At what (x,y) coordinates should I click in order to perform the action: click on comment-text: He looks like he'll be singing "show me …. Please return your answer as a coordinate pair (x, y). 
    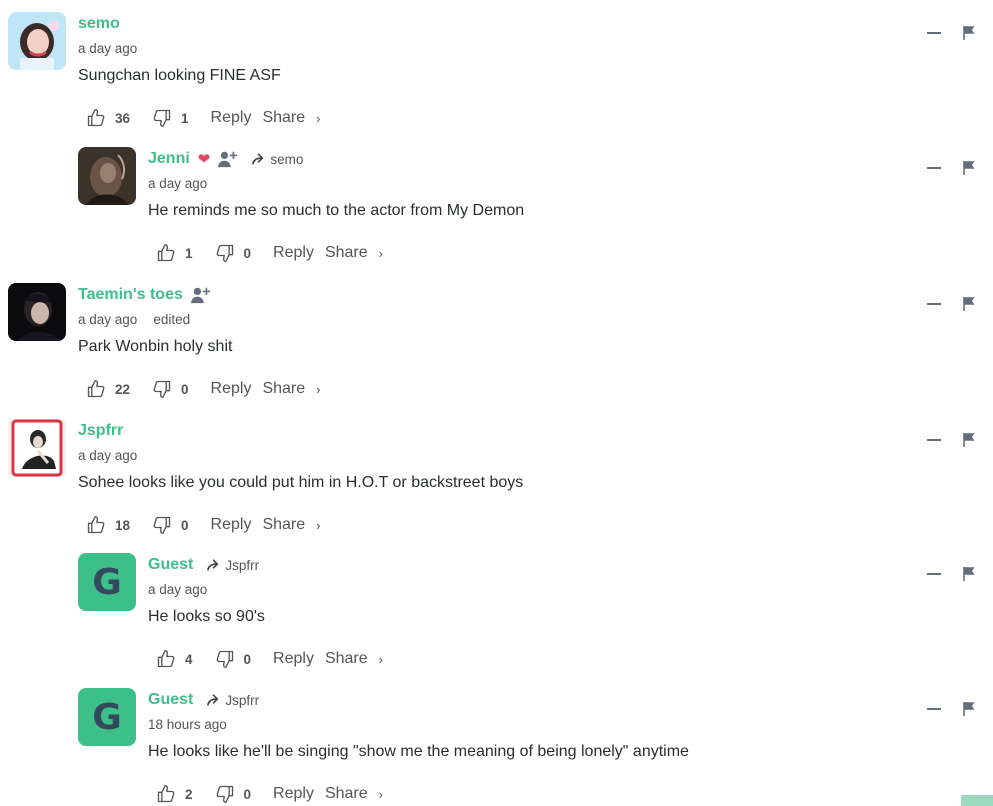
    Looking at the image, I should click on (418, 751).